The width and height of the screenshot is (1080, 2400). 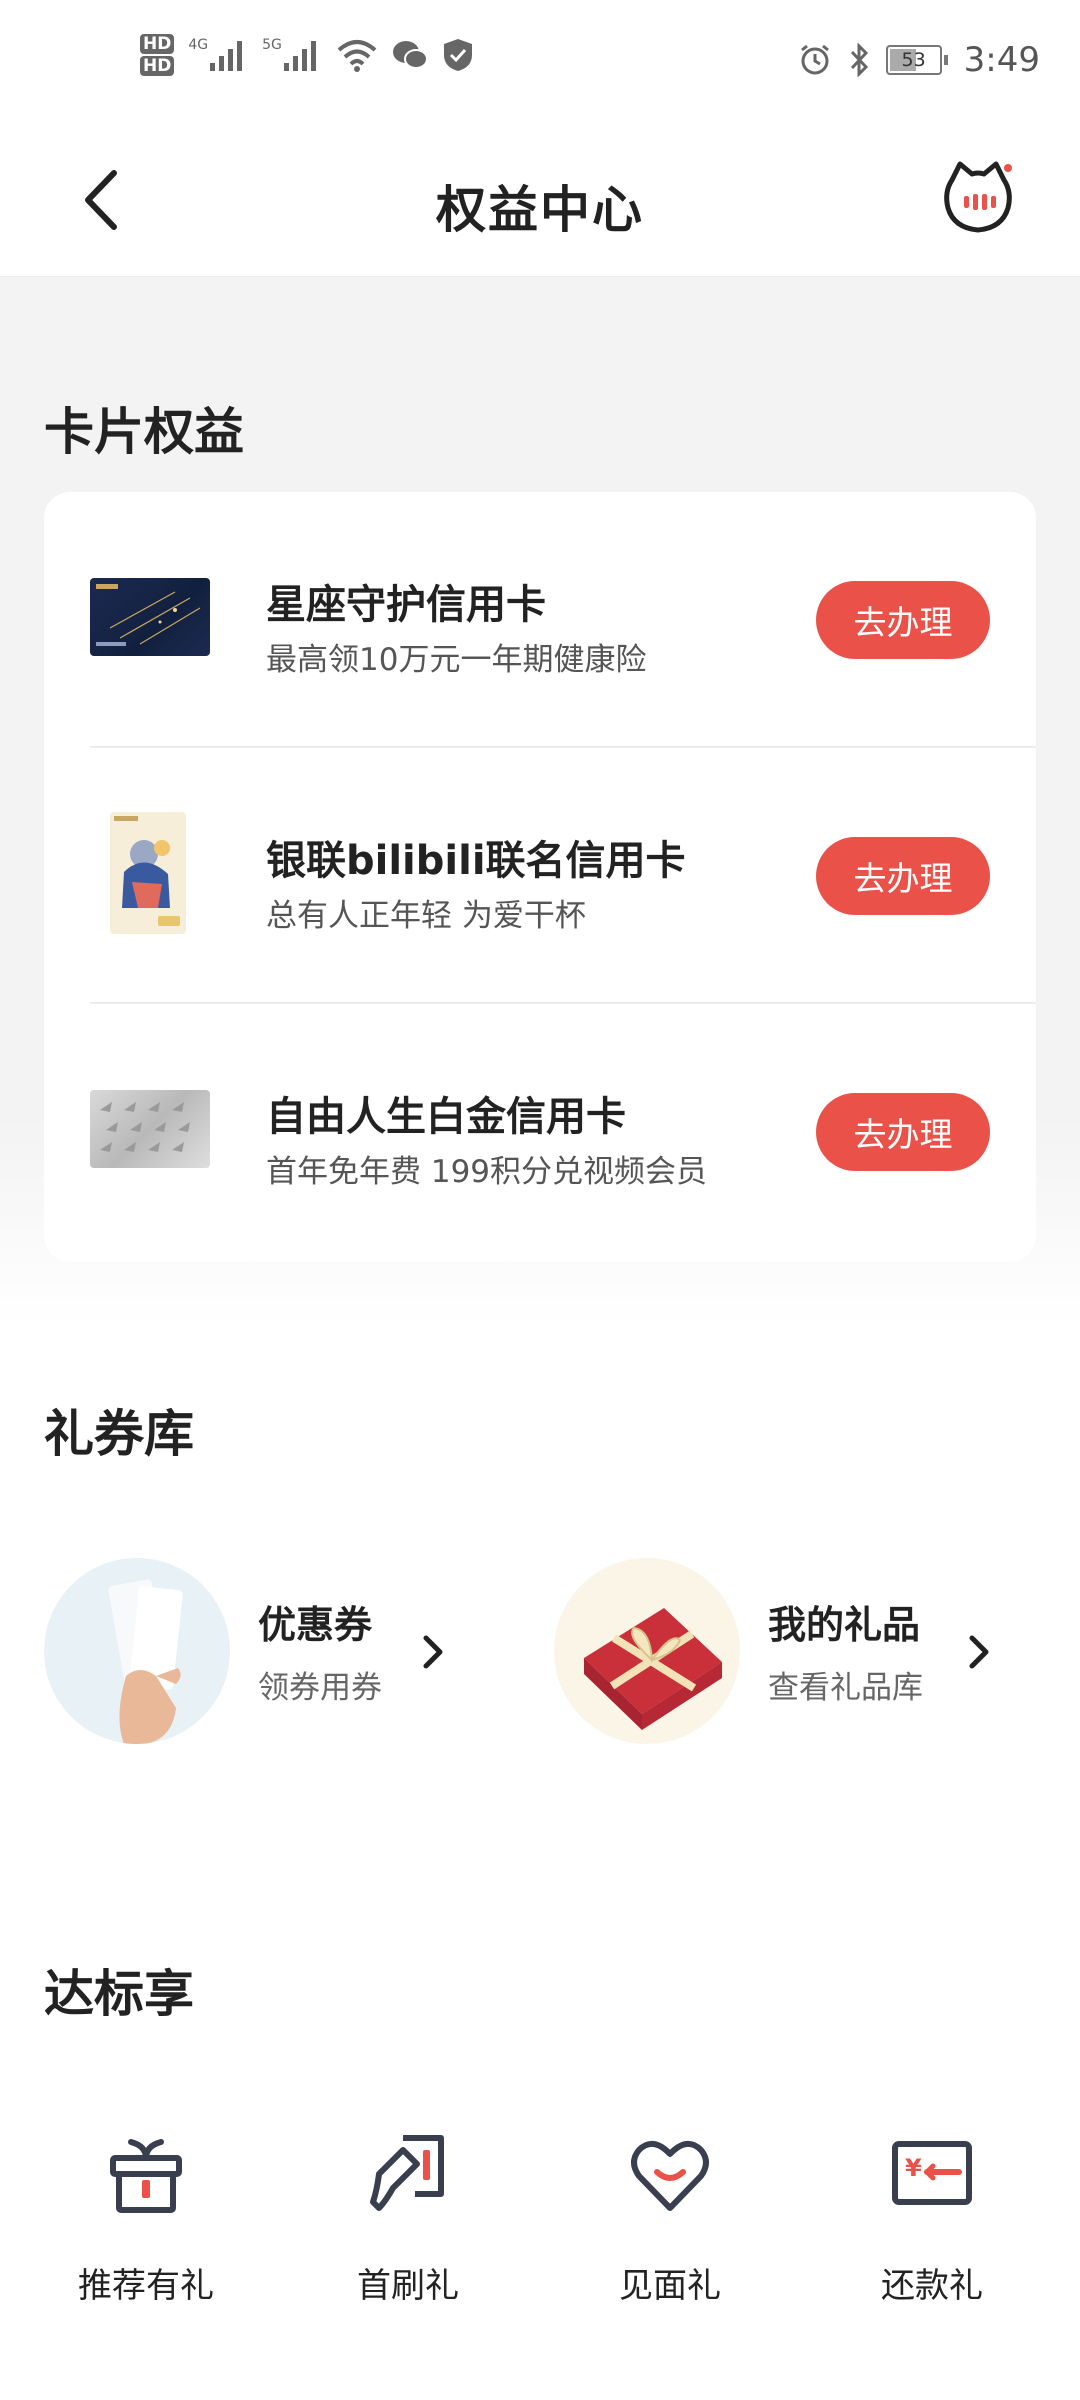 What do you see at coordinates (844, 1625) in the screenshot?
I see `gift-title: 我的礼品` at bounding box center [844, 1625].